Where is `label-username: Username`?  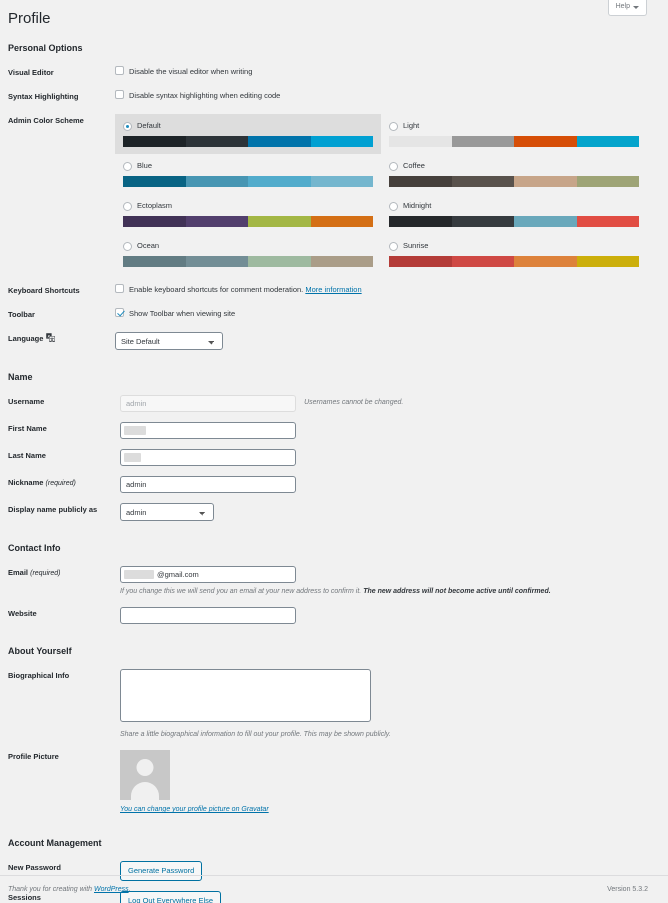 label-username: Username is located at coordinates (26, 401).